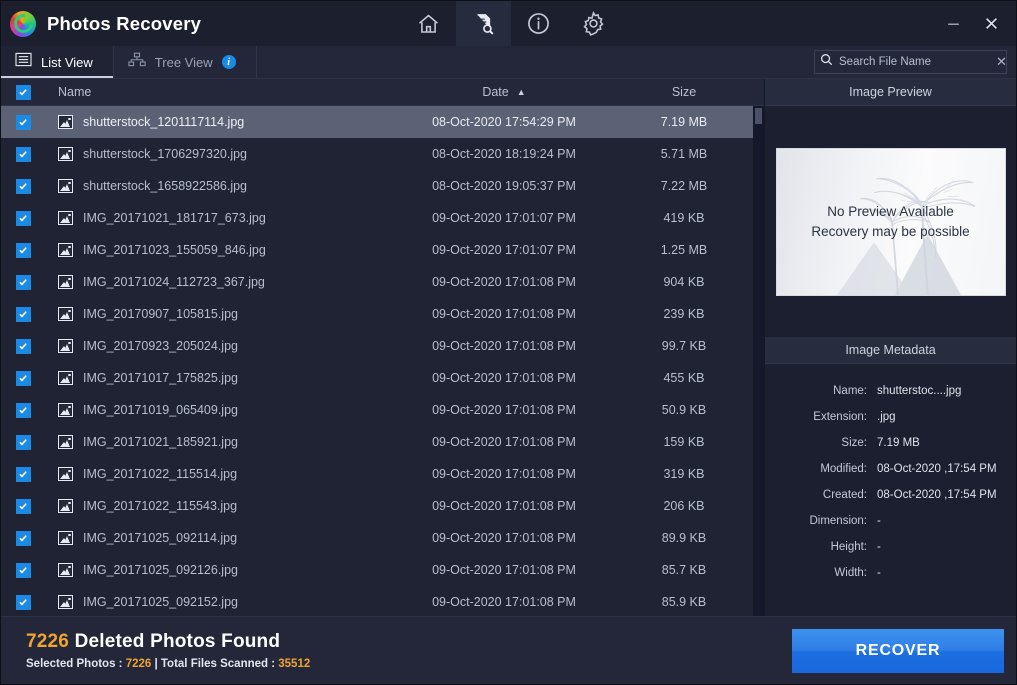 The height and width of the screenshot is (685, 1017). Describe the element at coordinates (593, 23) in the screenshot. I see `settings-gear-icon` at that location.